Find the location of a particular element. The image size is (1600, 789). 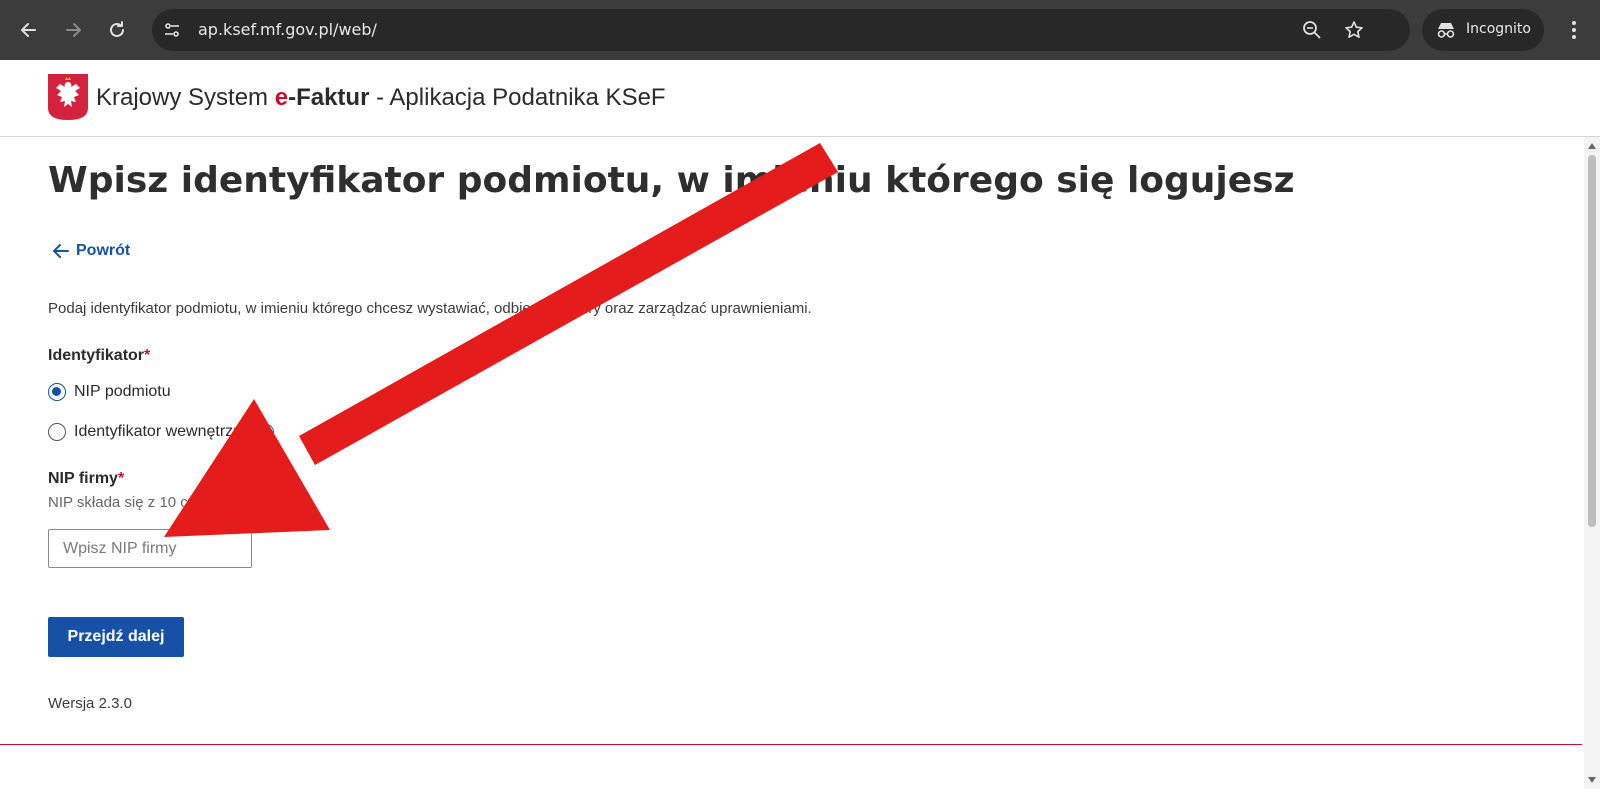

nip-label-text: NIP firmy is located at coordinates (83, 478).